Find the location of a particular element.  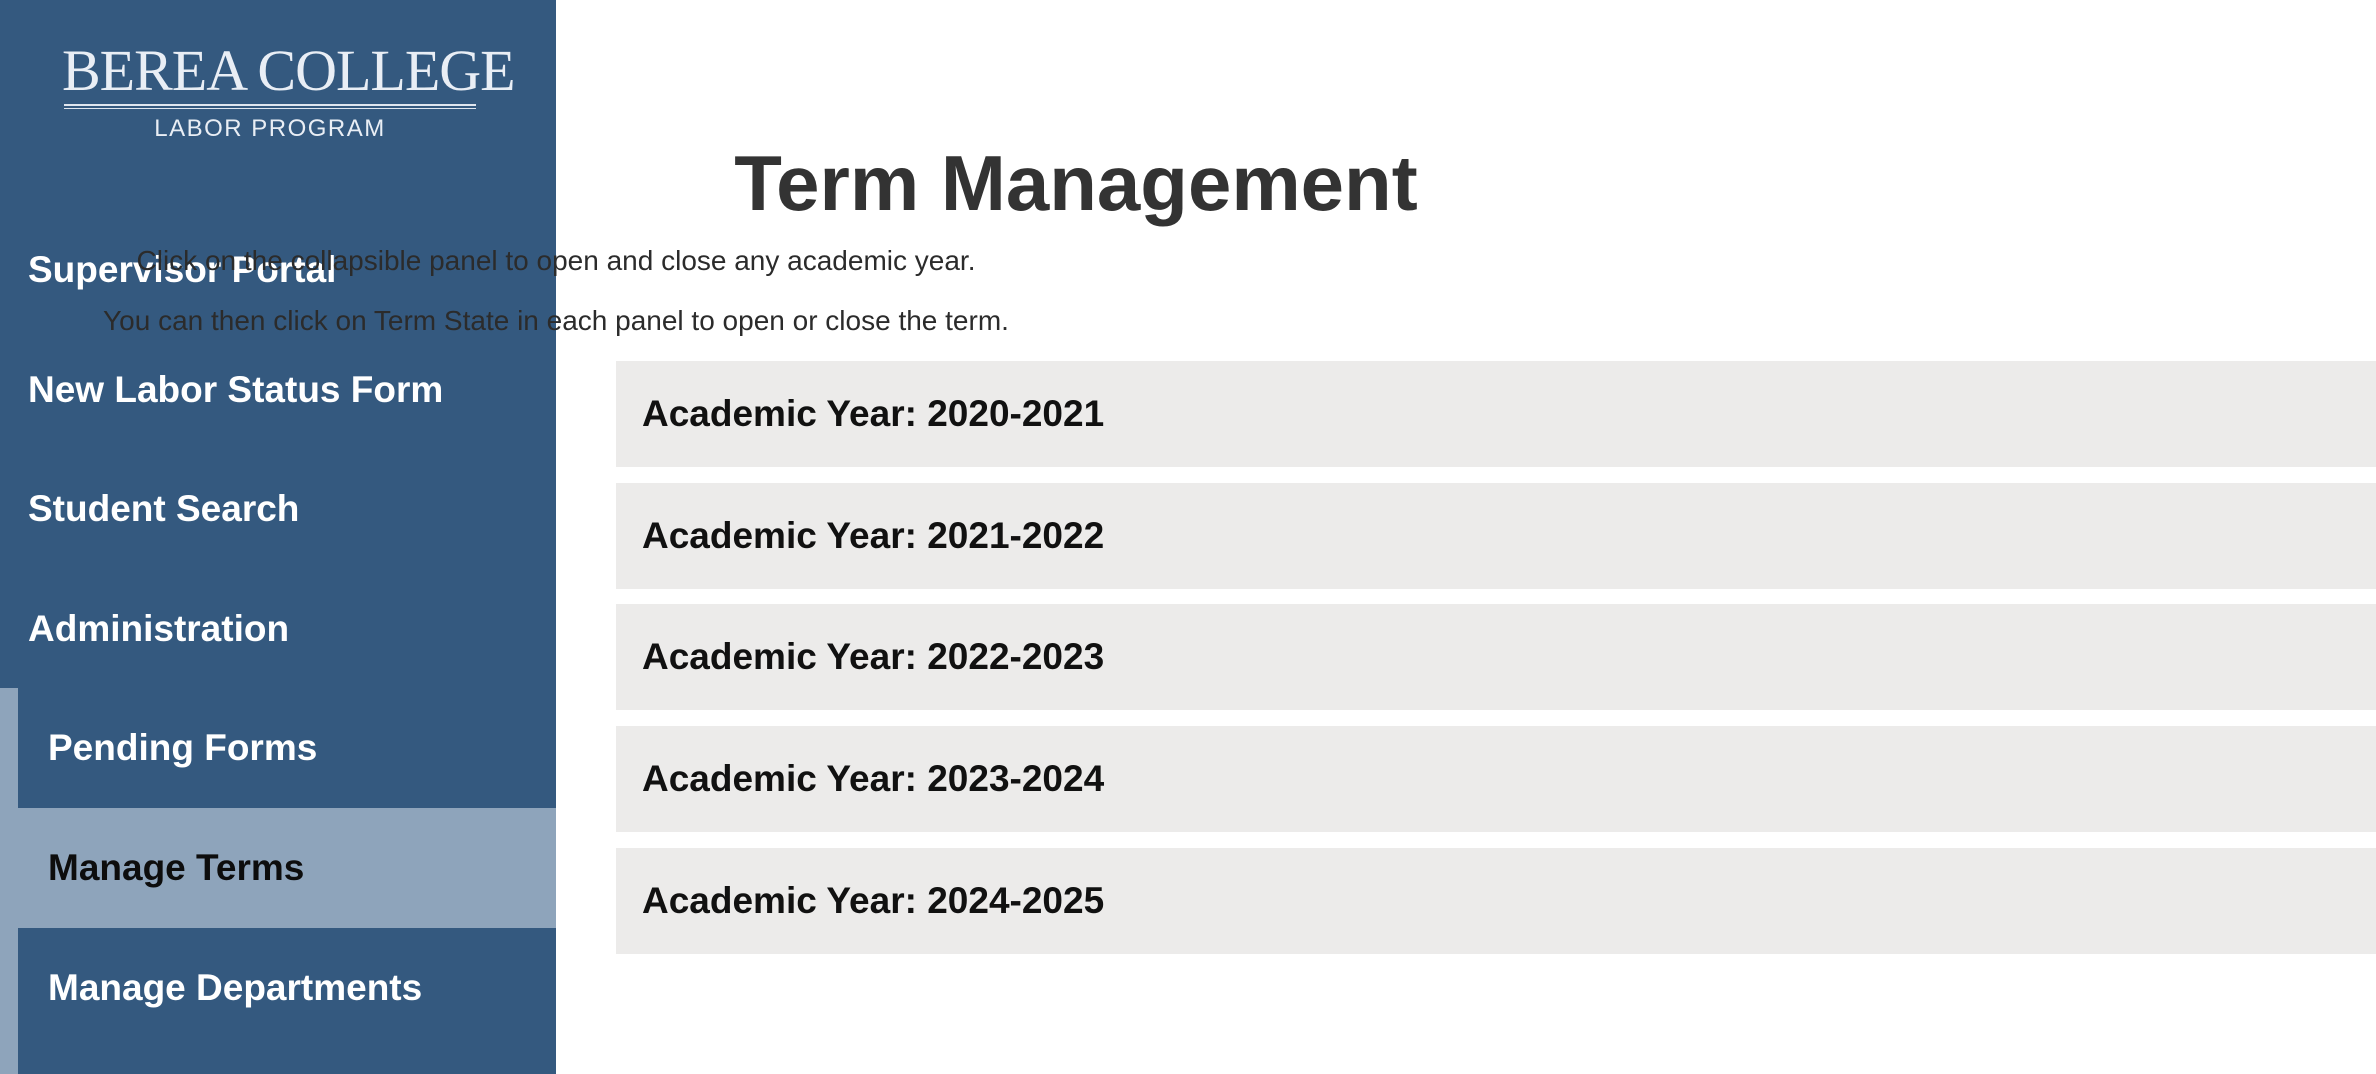

nav-label: Student Search is located at coordinates (164, 508).